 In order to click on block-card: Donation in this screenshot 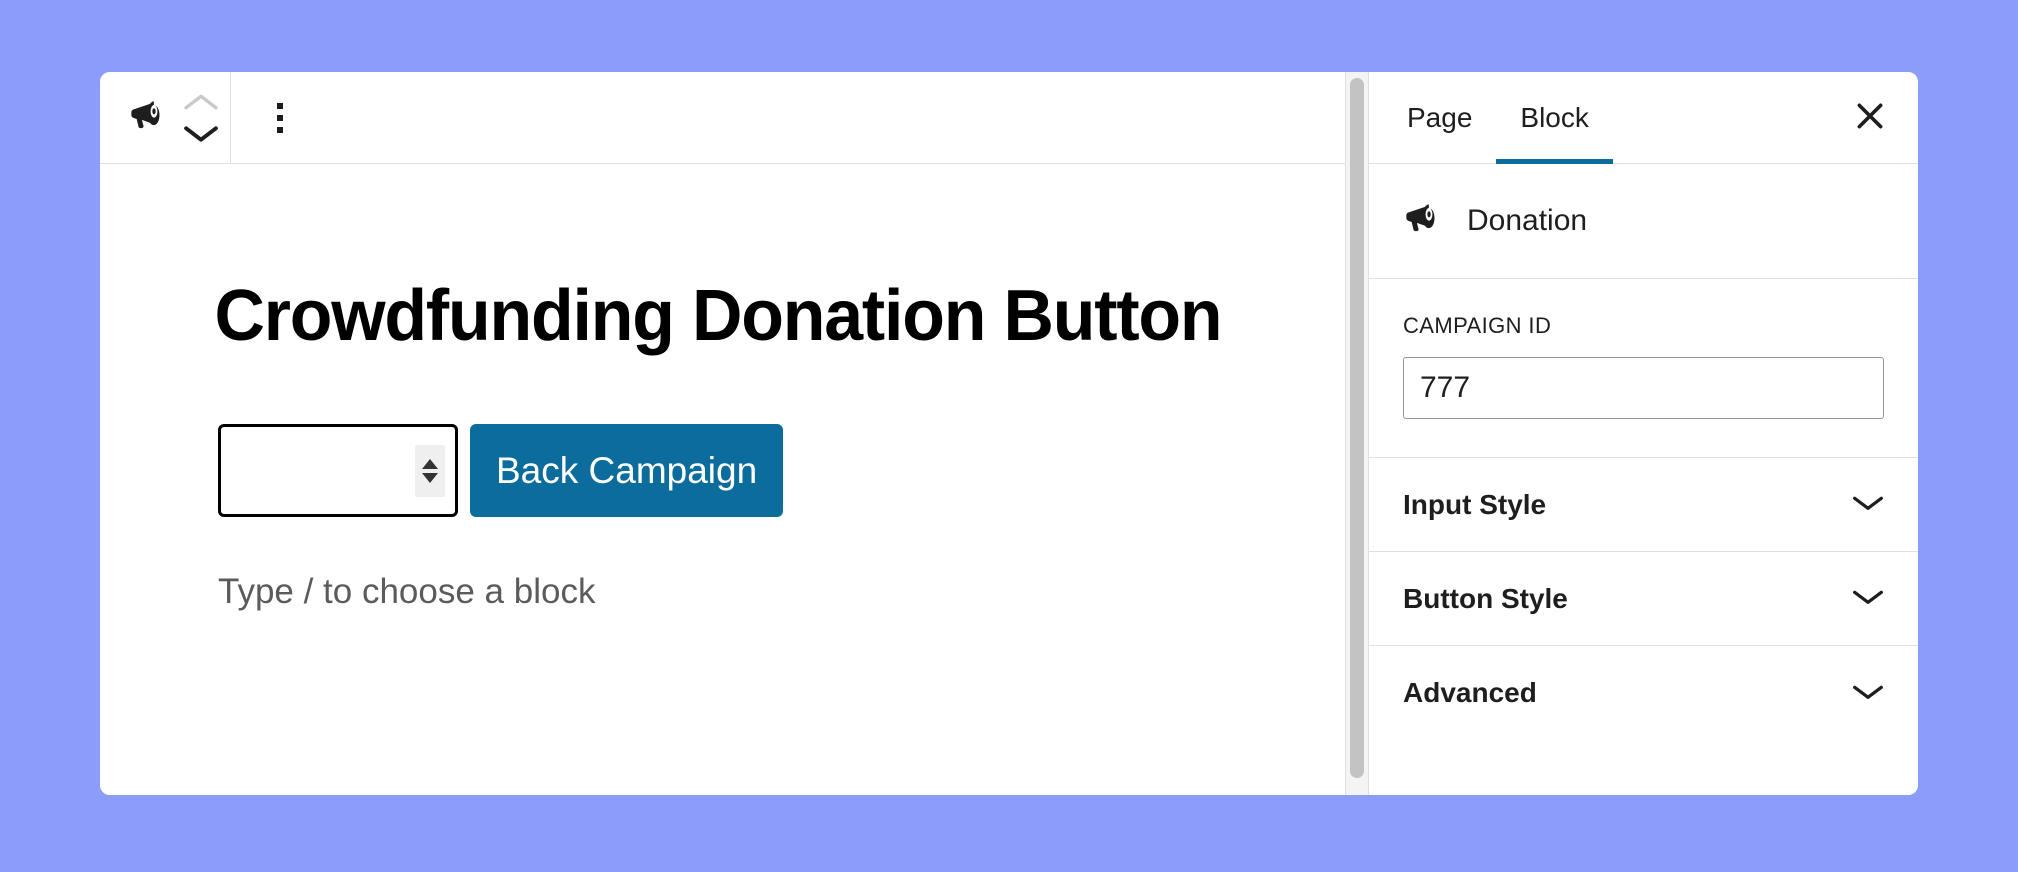, I will do `click(1643, 221)`.